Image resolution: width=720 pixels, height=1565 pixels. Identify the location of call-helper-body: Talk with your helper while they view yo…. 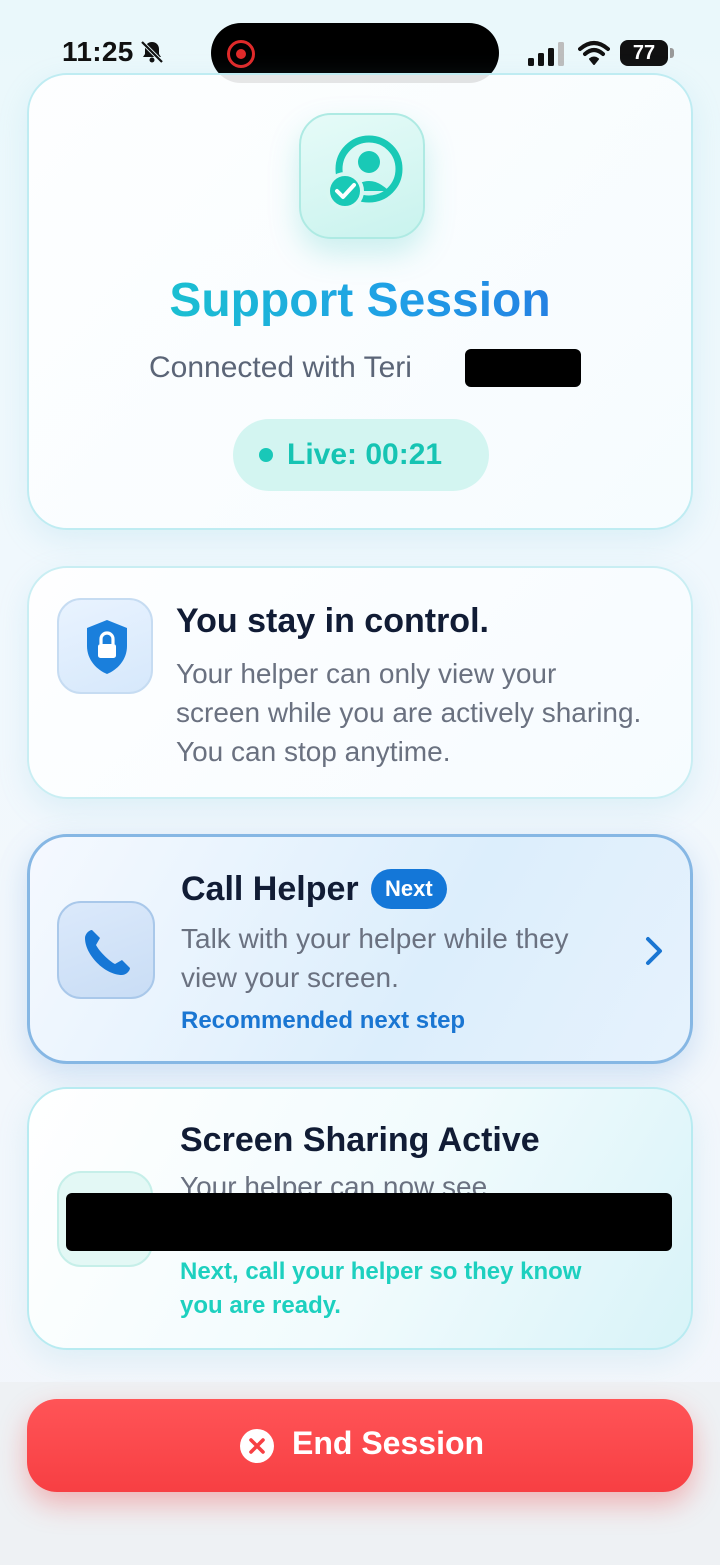
(375, 958).